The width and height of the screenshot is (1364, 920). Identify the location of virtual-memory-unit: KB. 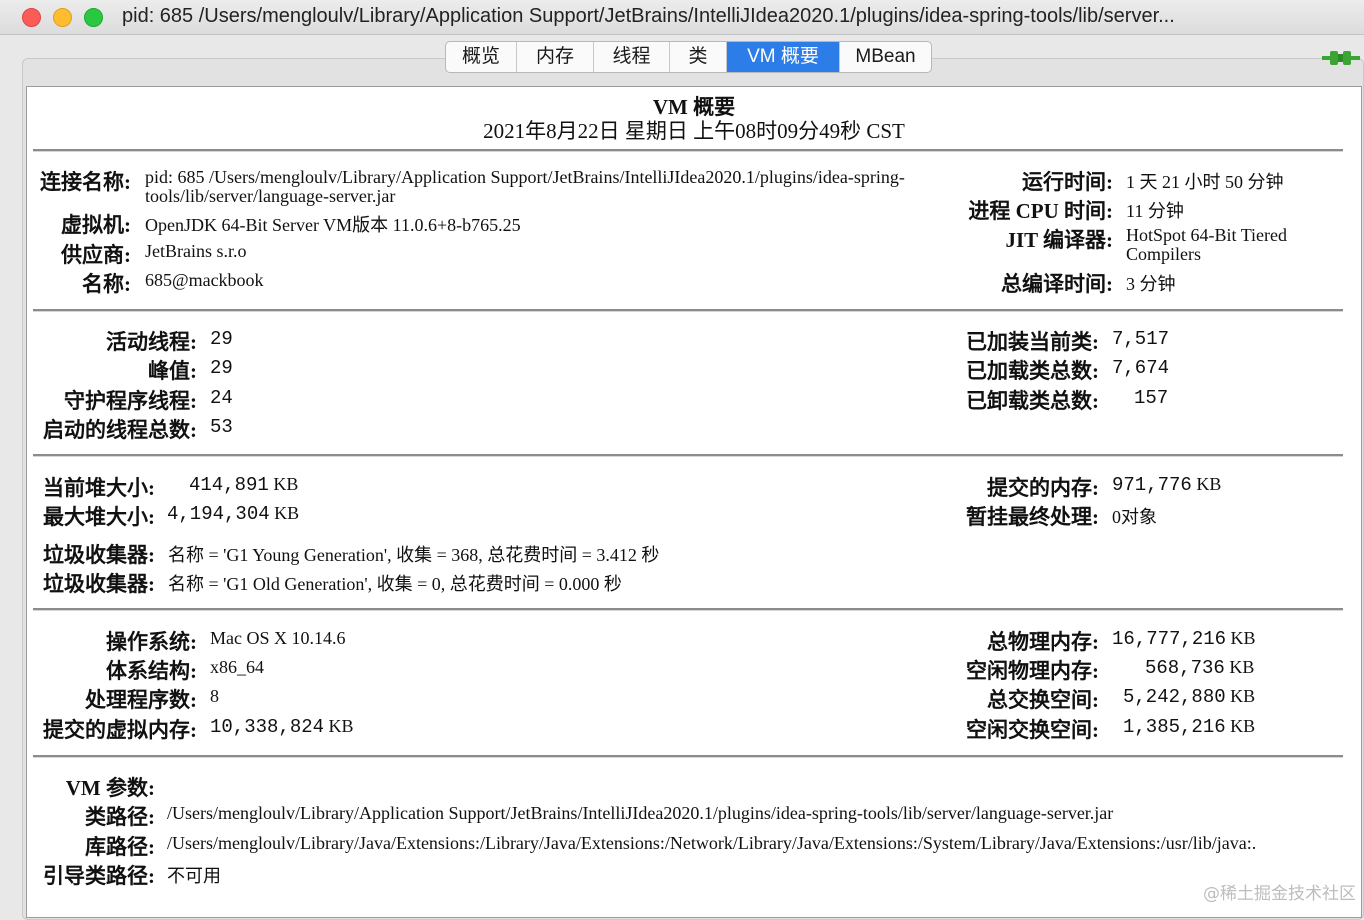
(341, 726).